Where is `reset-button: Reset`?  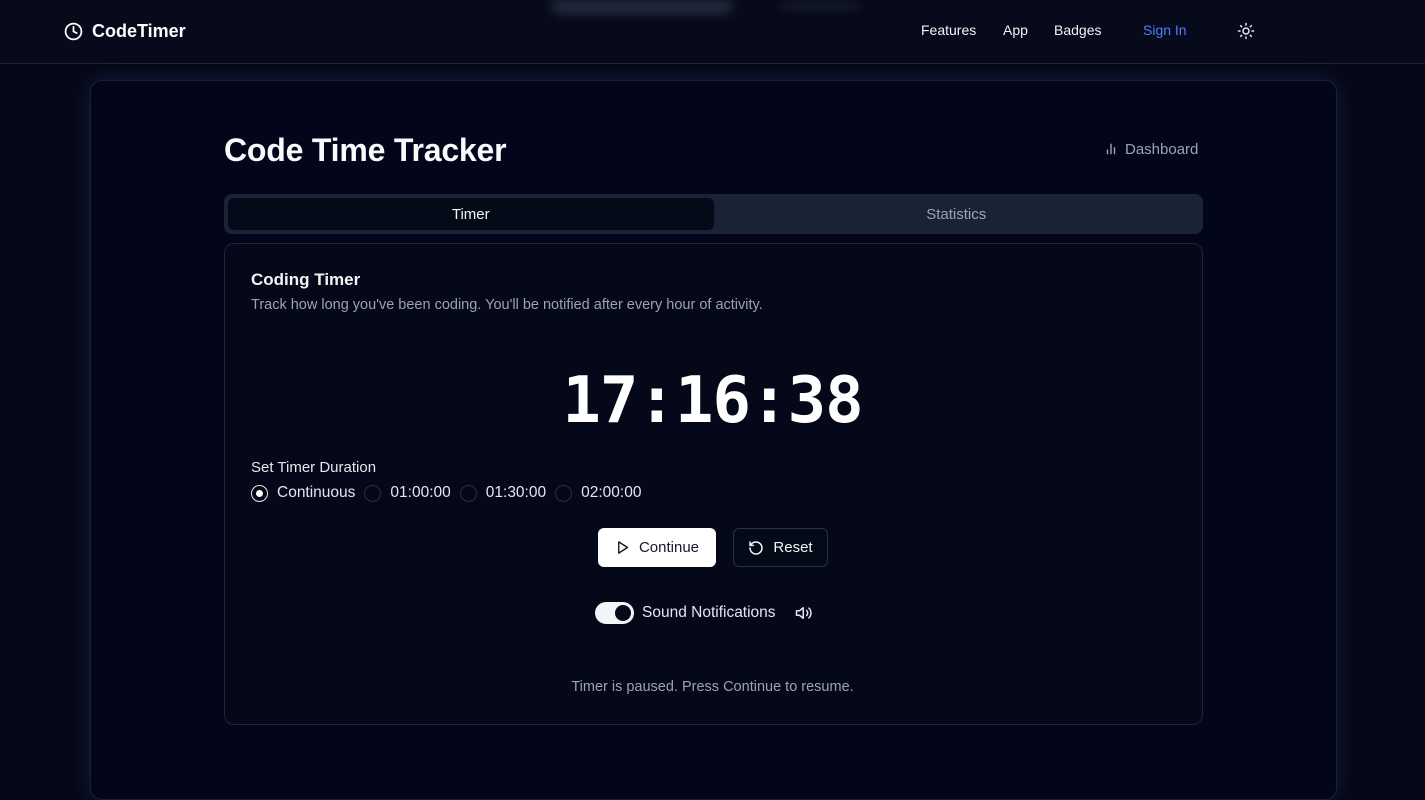
reset-button: Reset is located at coordinates (780, 547).